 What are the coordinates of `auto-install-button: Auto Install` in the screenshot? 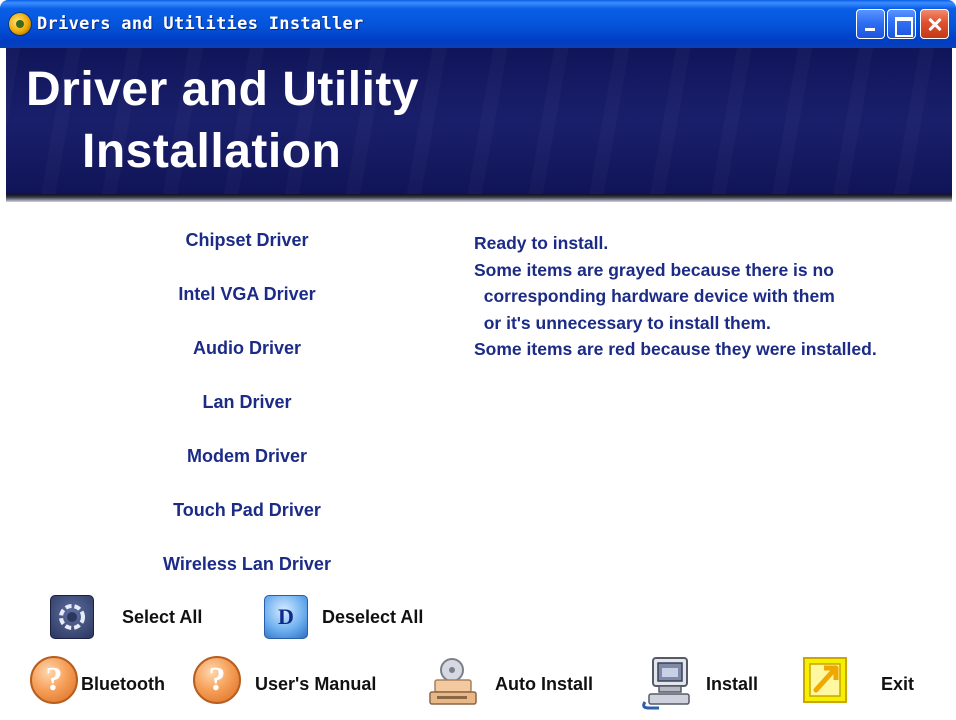 It's located at (517, 685).